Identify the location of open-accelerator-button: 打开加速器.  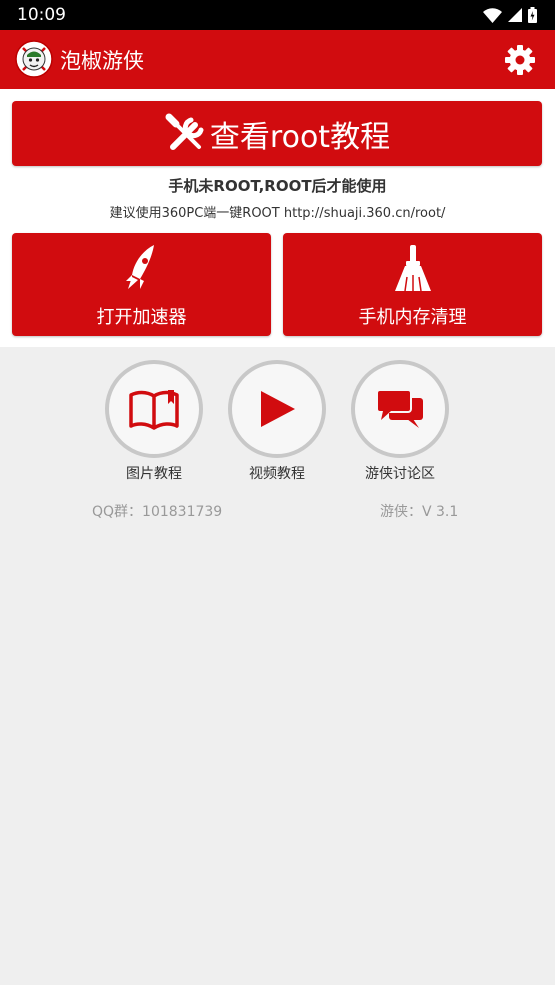
(141, 284).